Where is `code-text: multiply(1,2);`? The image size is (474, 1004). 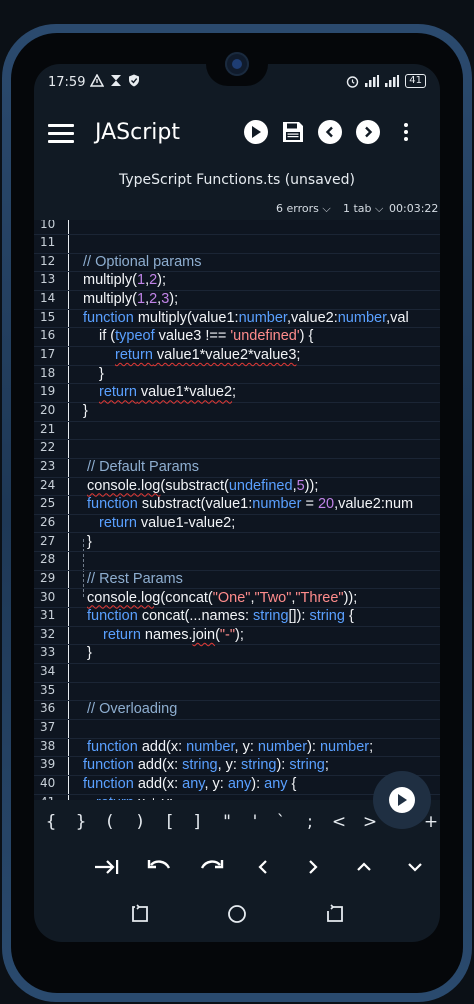 code-text: multiply(1,2); is located at coordinates (125, 280).